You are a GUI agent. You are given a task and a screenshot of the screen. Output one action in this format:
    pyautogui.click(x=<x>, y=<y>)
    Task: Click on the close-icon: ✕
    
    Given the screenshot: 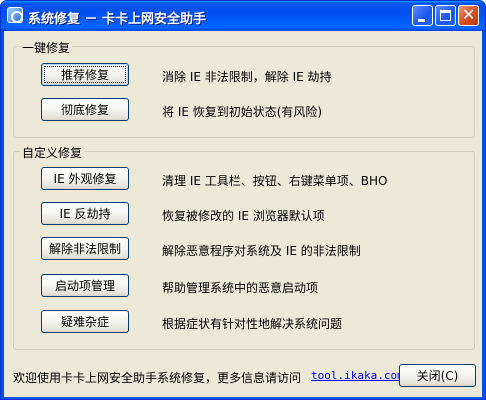 What is the action you would take?
    pyautogui.click(x=469, y=14)
    